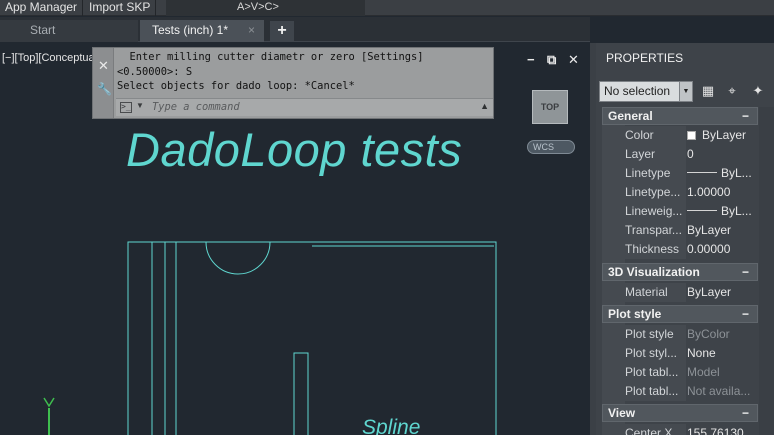 This screenshot has width=774, height=435. What do you see at coordinates (126, 107) in the screenshot?
I see `command-prompt-icon: >_` at bounding box center [126, 107].